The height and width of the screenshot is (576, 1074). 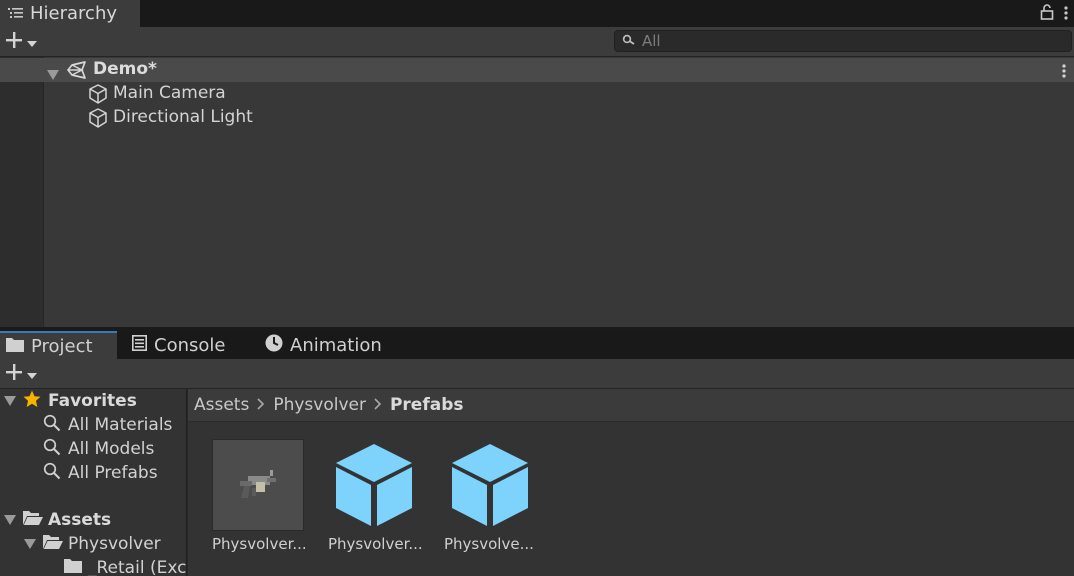 What do you see at coordinates (258, 485) in the screenshot?
I see `model-thumbnail` at bounding box center [258, 485].